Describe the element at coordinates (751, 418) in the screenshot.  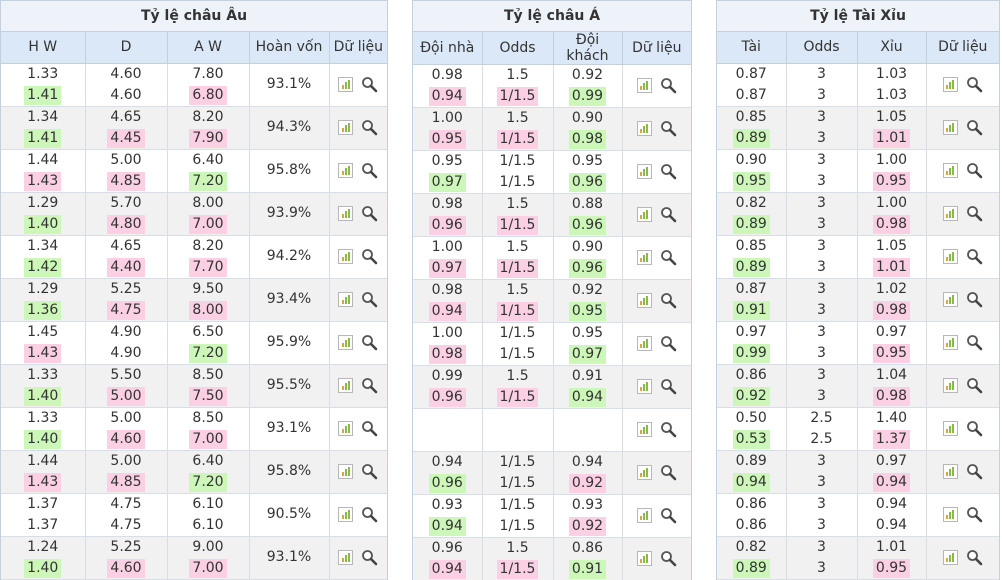
I see `over-odds-opening: 0.50` at that location.